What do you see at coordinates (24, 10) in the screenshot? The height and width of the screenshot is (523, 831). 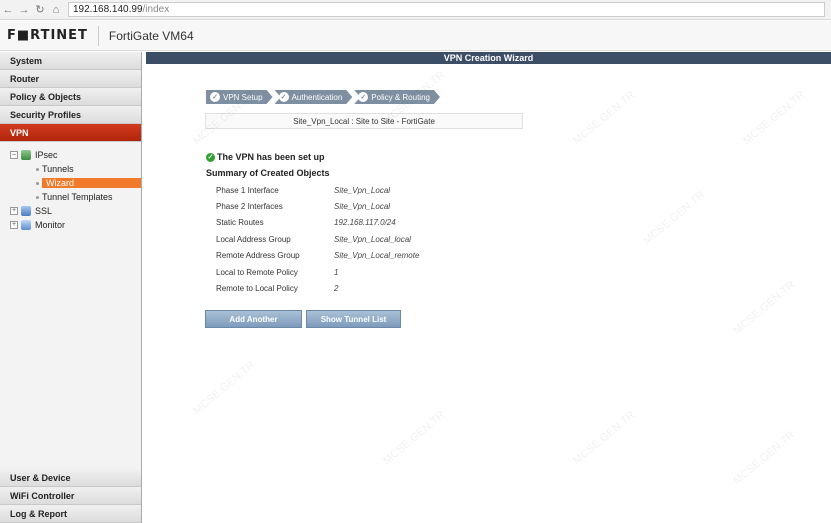 I see `forward-icon: →` at bounding box center [24, 10].